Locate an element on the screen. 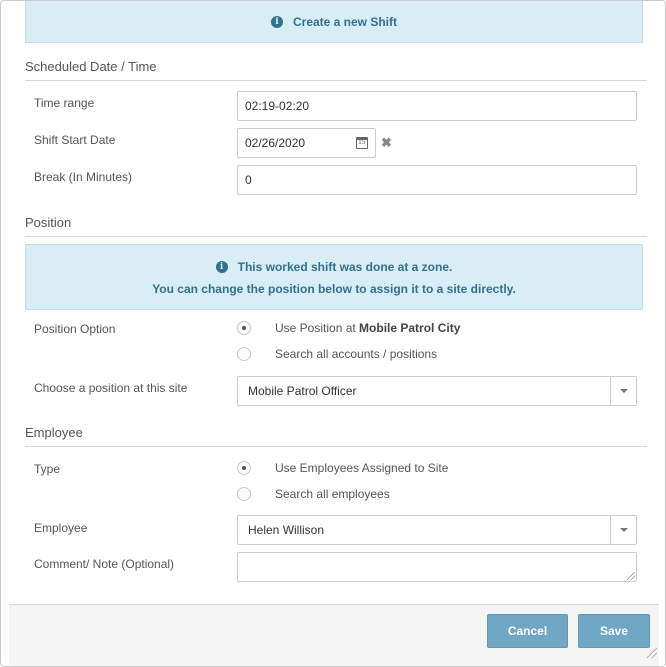 The image size is (666, 667). break-minutes-input: 0 is located at coordinates (437, 180).